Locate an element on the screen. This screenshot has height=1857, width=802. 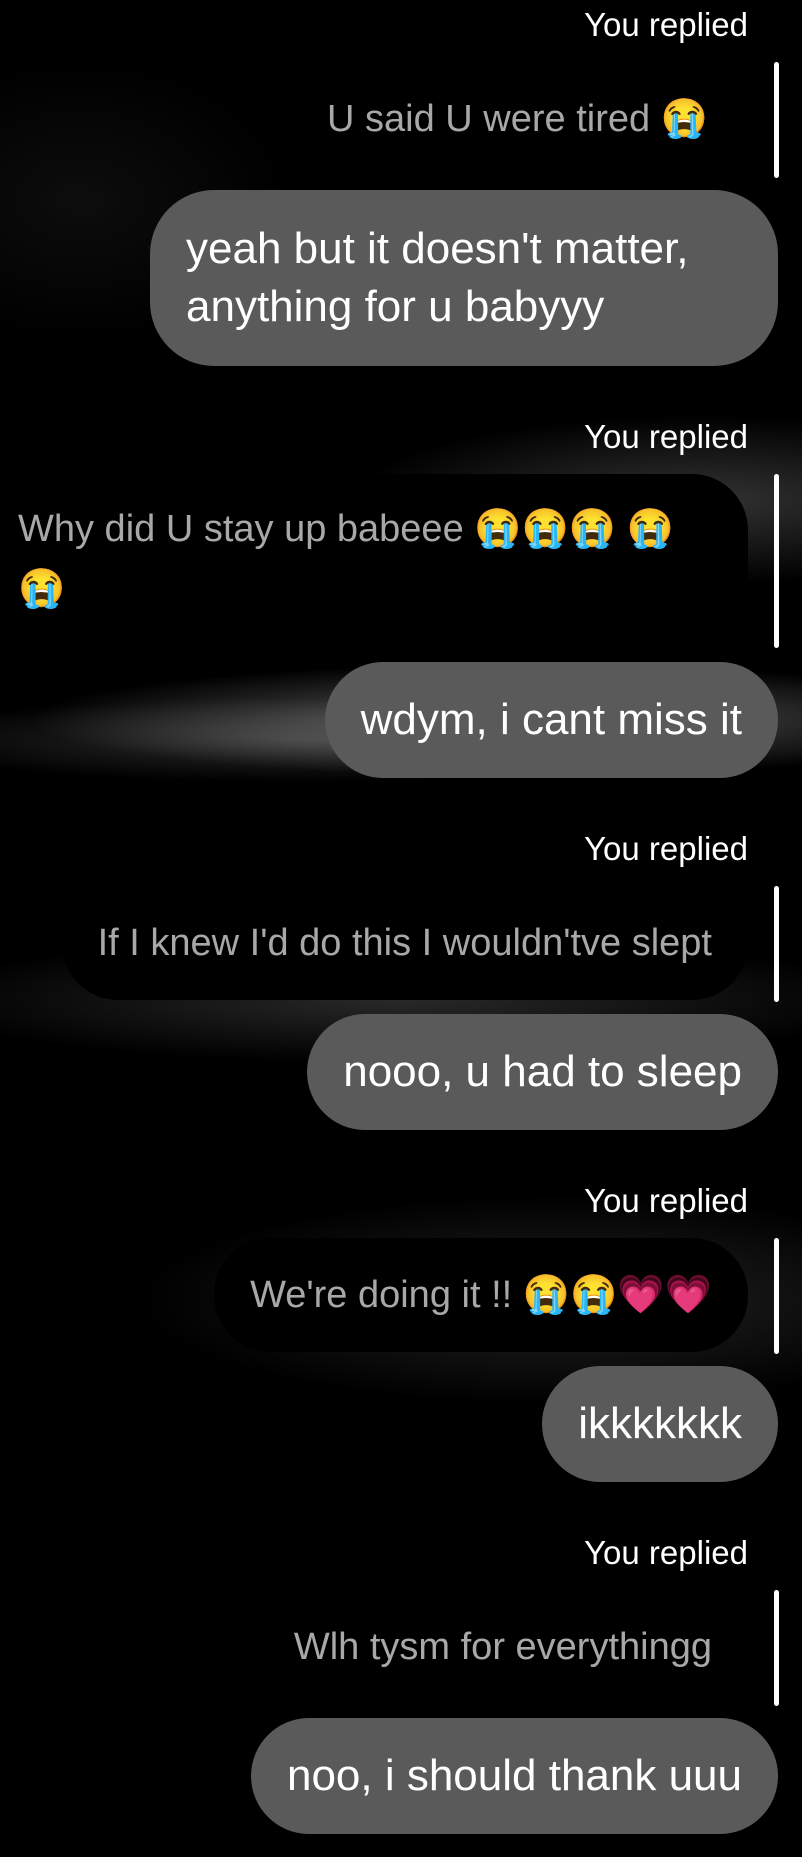
quoted-message: If I knew I'd do this I wouldn'tve slept is located at coordinates (404, 943).